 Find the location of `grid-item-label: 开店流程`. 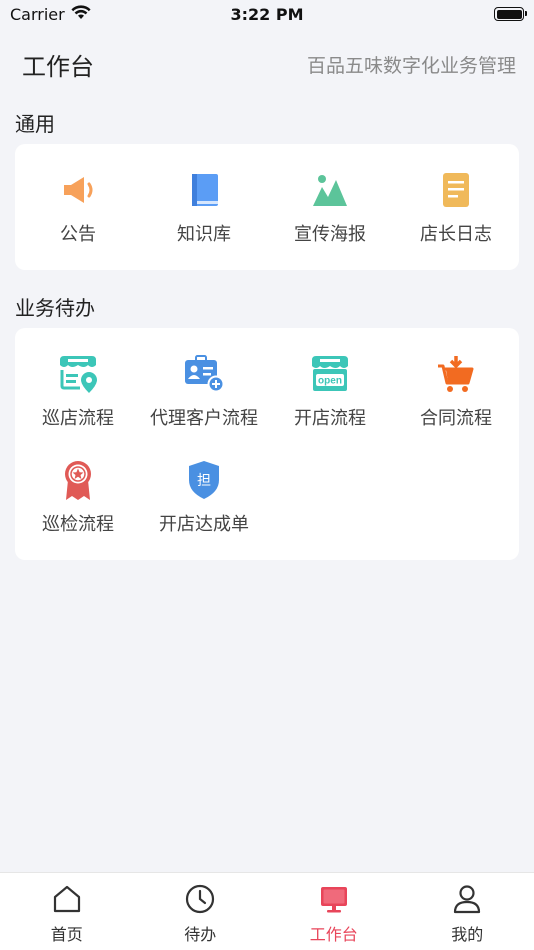

grid-item-label: 开店流程 is located at coordinates (330, 418).